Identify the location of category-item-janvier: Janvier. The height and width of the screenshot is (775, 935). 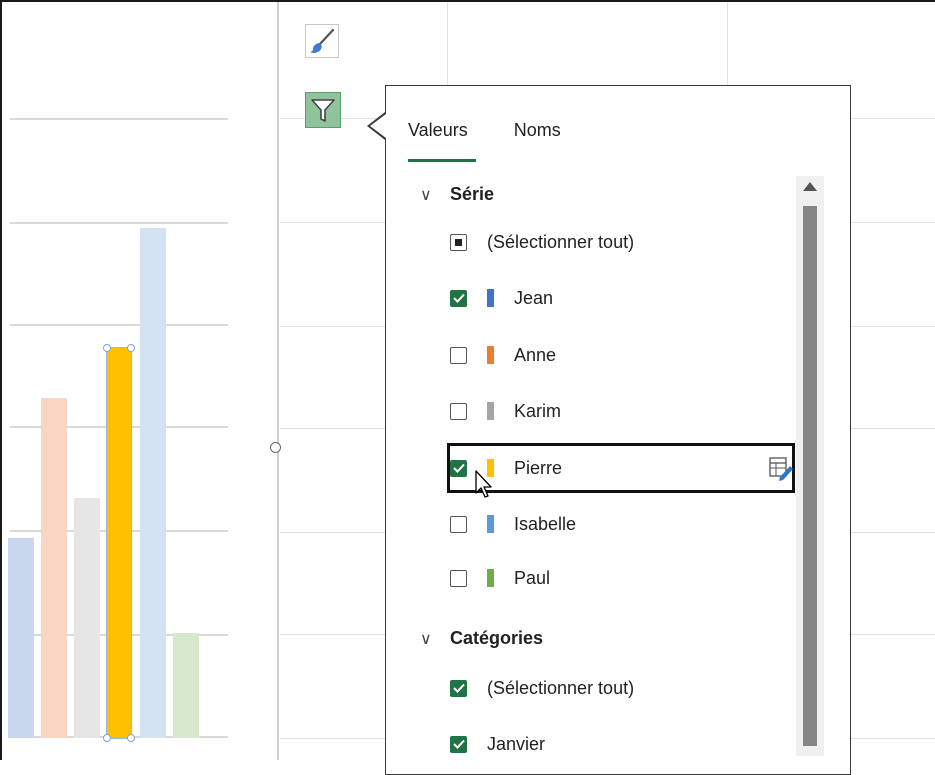
(620, 744).